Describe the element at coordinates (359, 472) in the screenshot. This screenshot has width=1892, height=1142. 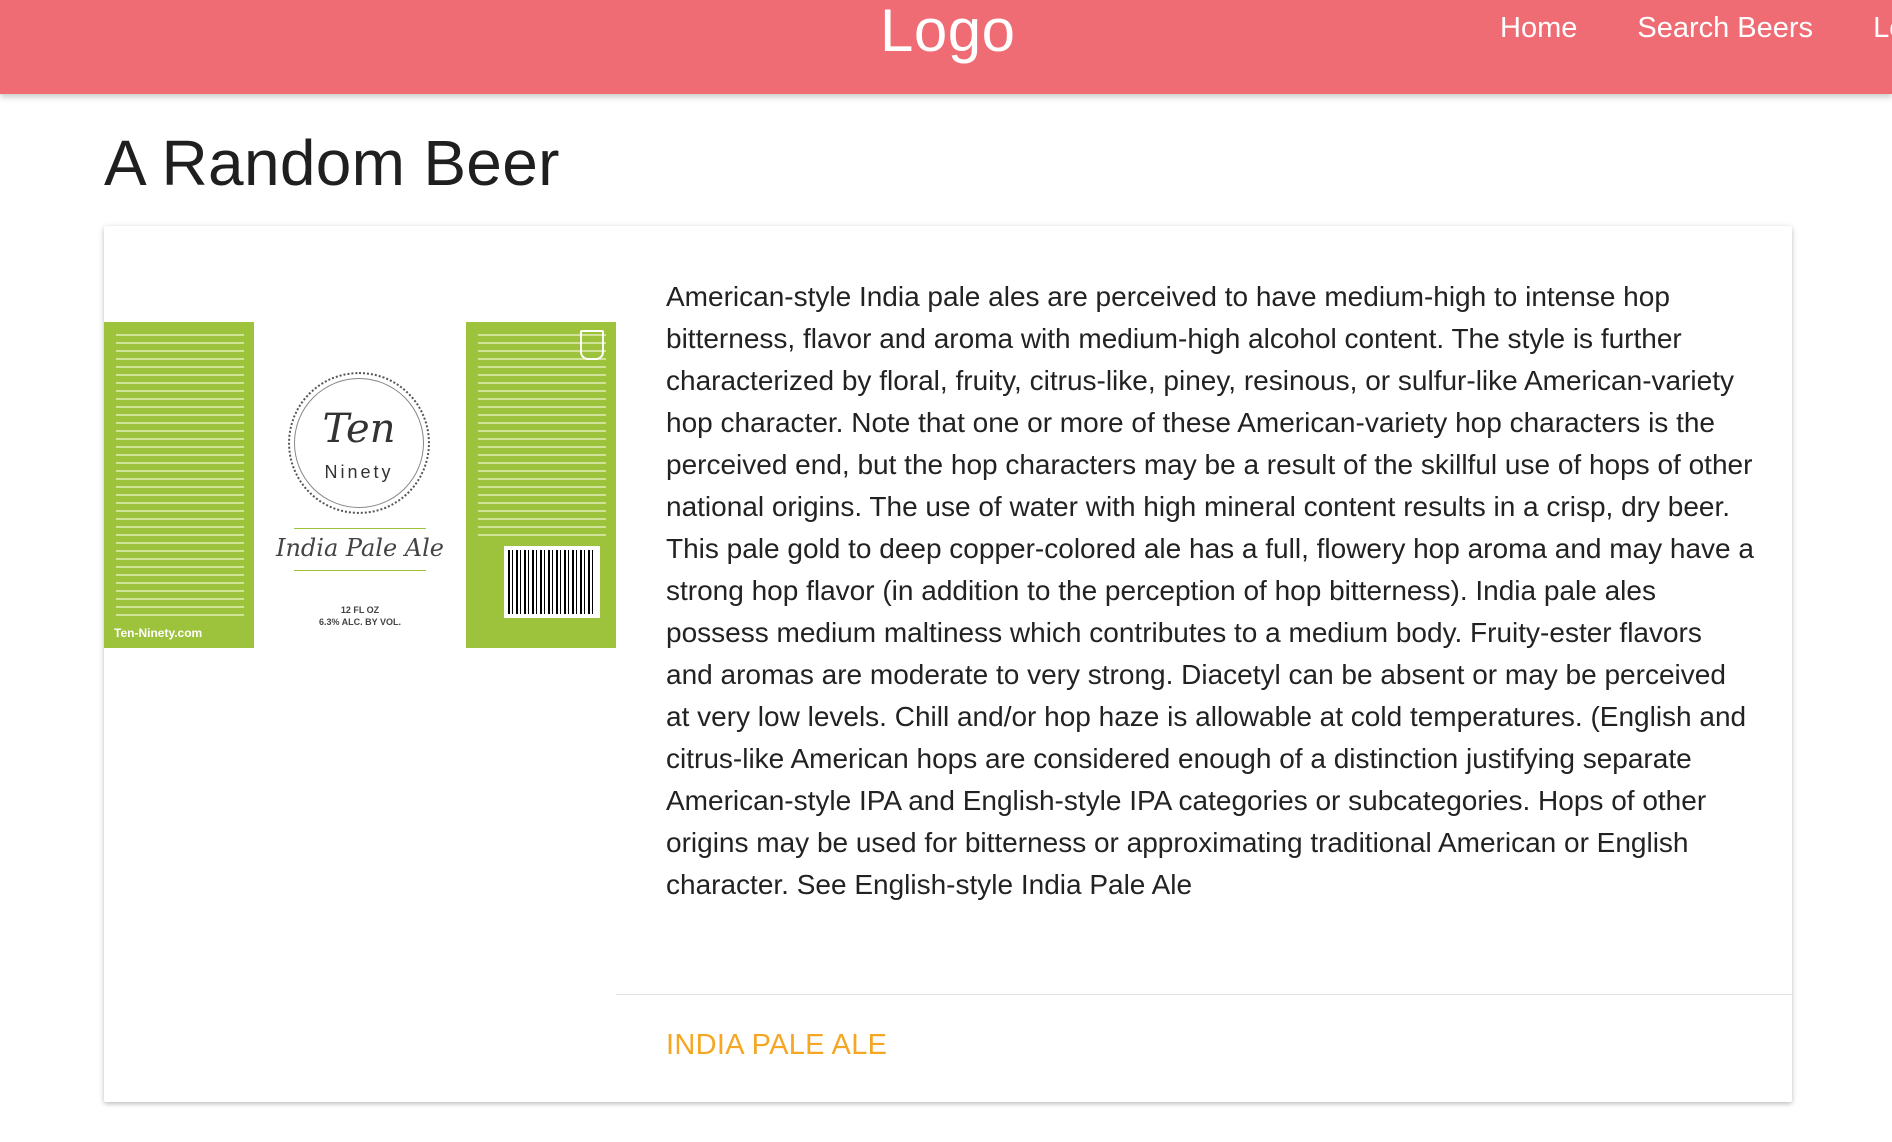
I see `brand-badge-subtitle: Ninety` at that location.